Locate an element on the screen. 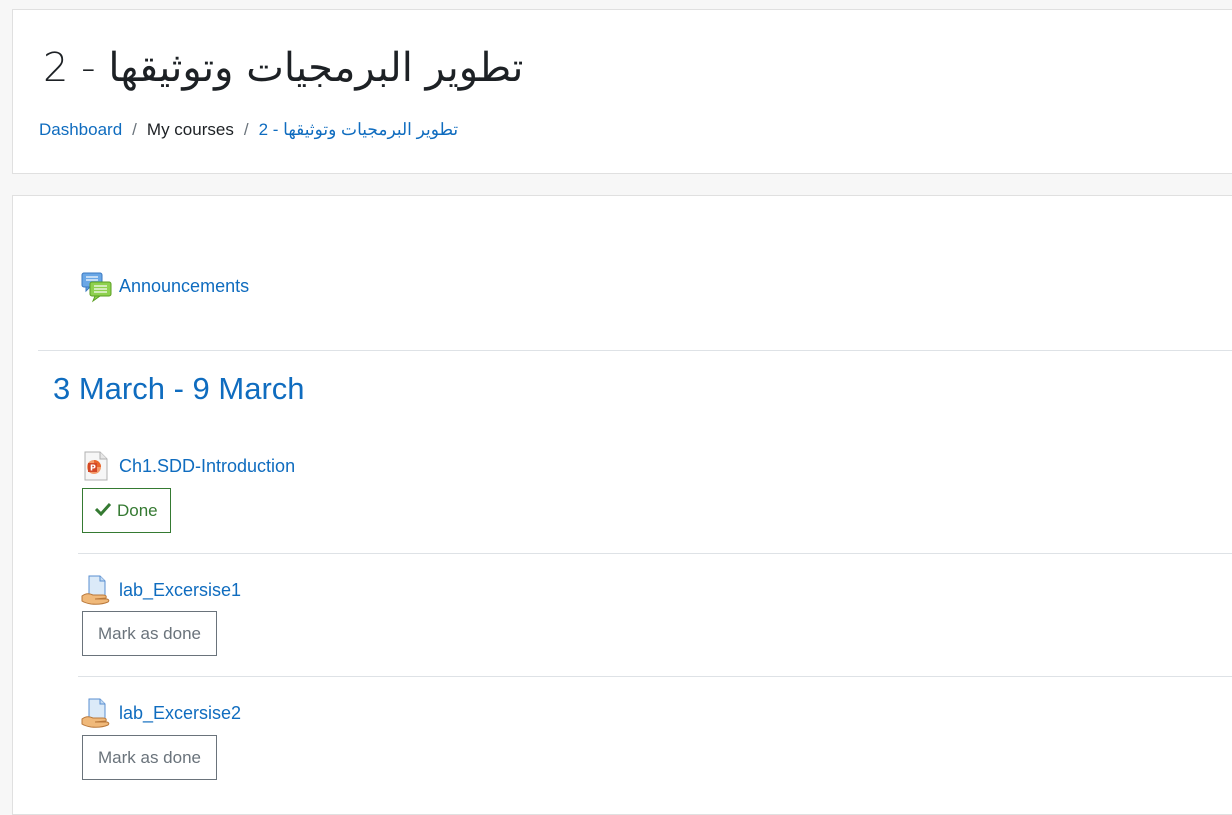  breadcrumb-my-courses: My courses is located at coordinates (190, 129).